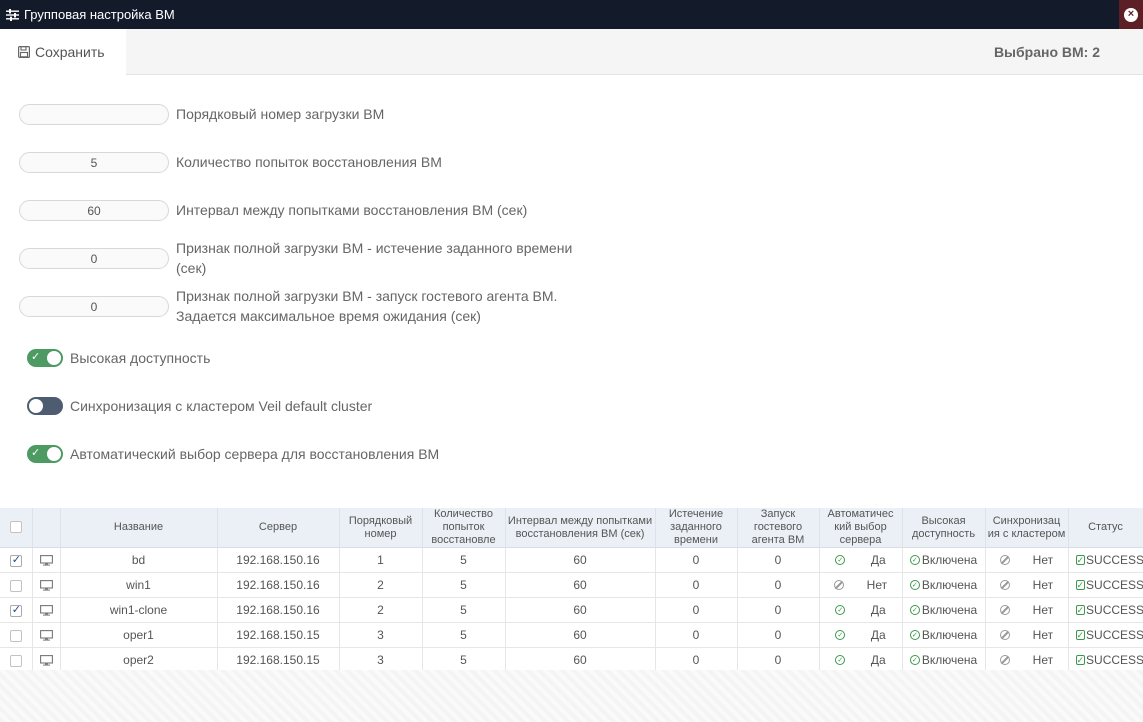 This screenshot has width=1143, height=722. I want to click on agent-timeout-field-wrap, so click(94, 306).